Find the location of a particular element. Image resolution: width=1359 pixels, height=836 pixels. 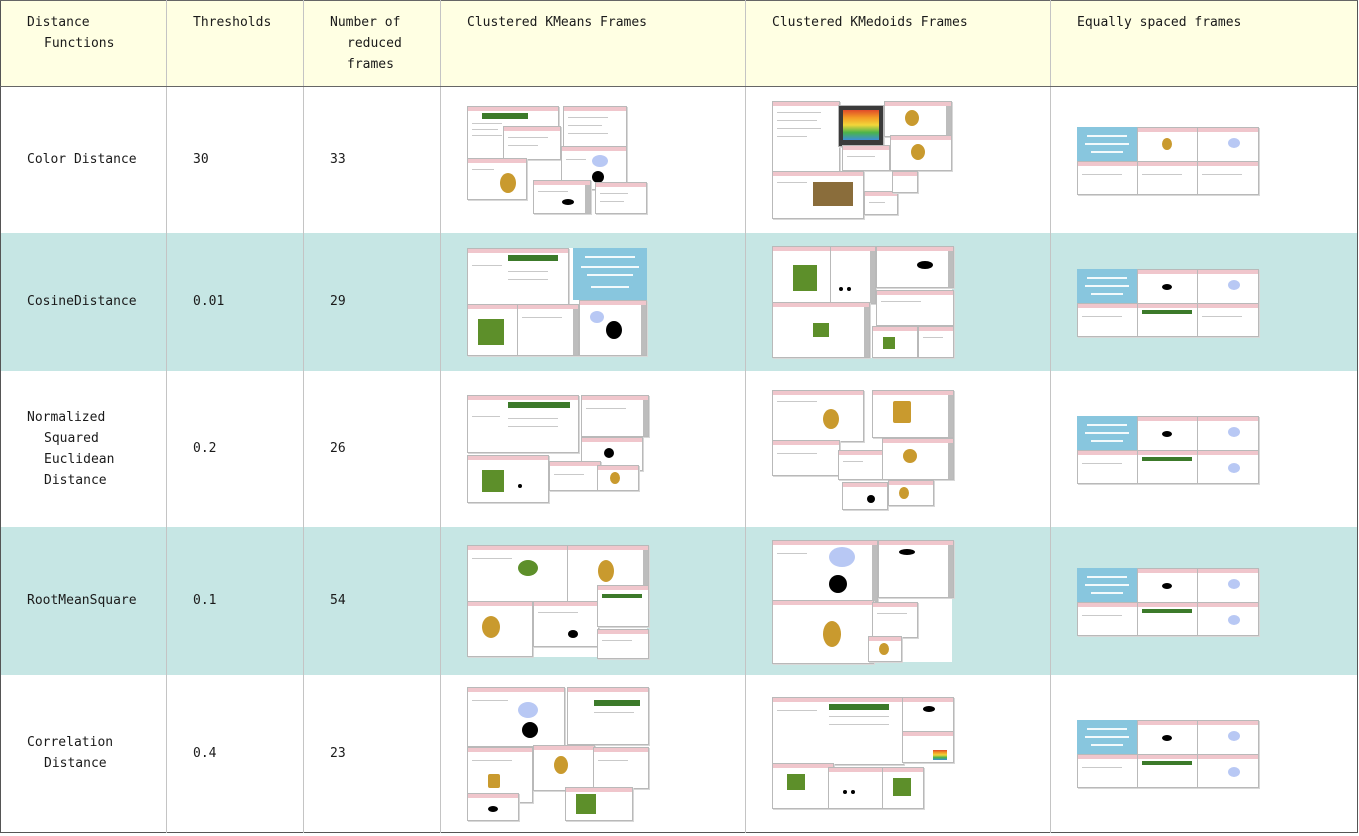

frames-count-cell: 33 is located at coordinates (372, 159).